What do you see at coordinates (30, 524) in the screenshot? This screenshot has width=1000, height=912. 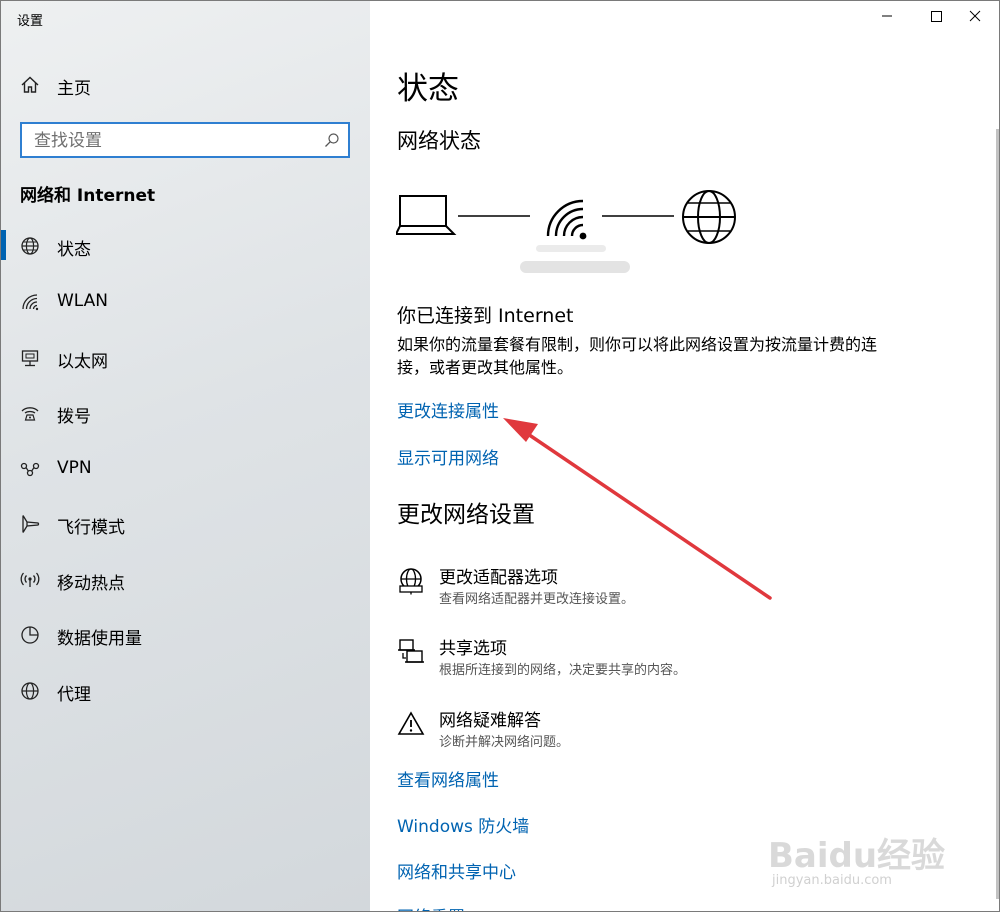 I see `airplane-icon` at bounding box center [30, 524].